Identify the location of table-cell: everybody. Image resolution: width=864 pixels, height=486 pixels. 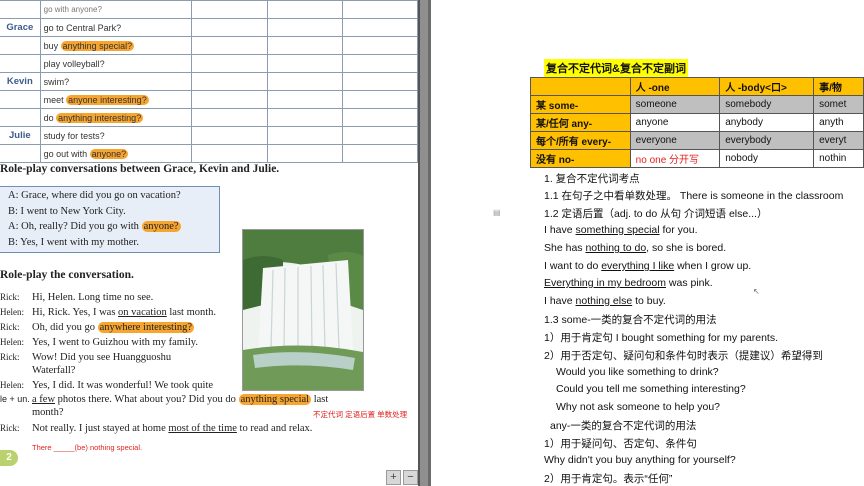
(767, 140).